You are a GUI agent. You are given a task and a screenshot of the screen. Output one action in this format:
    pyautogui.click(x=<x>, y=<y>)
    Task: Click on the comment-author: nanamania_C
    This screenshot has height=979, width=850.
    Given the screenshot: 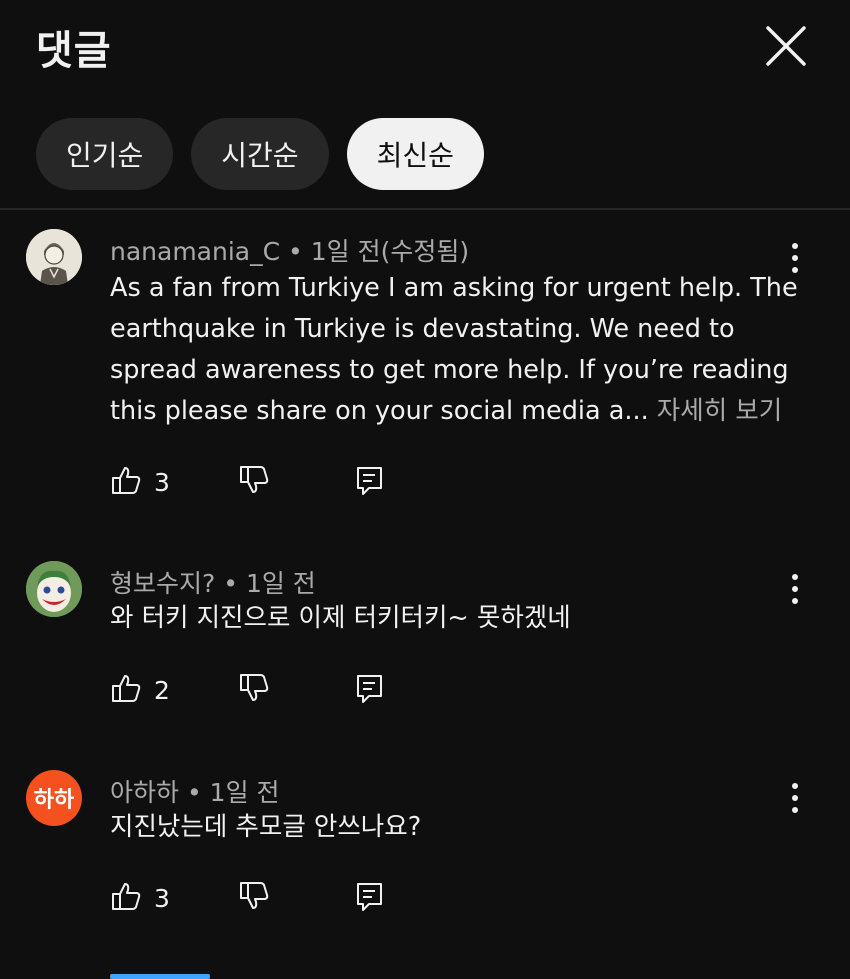 What is the action you would take?
    pyautogui.click(x=195, y=251)
    